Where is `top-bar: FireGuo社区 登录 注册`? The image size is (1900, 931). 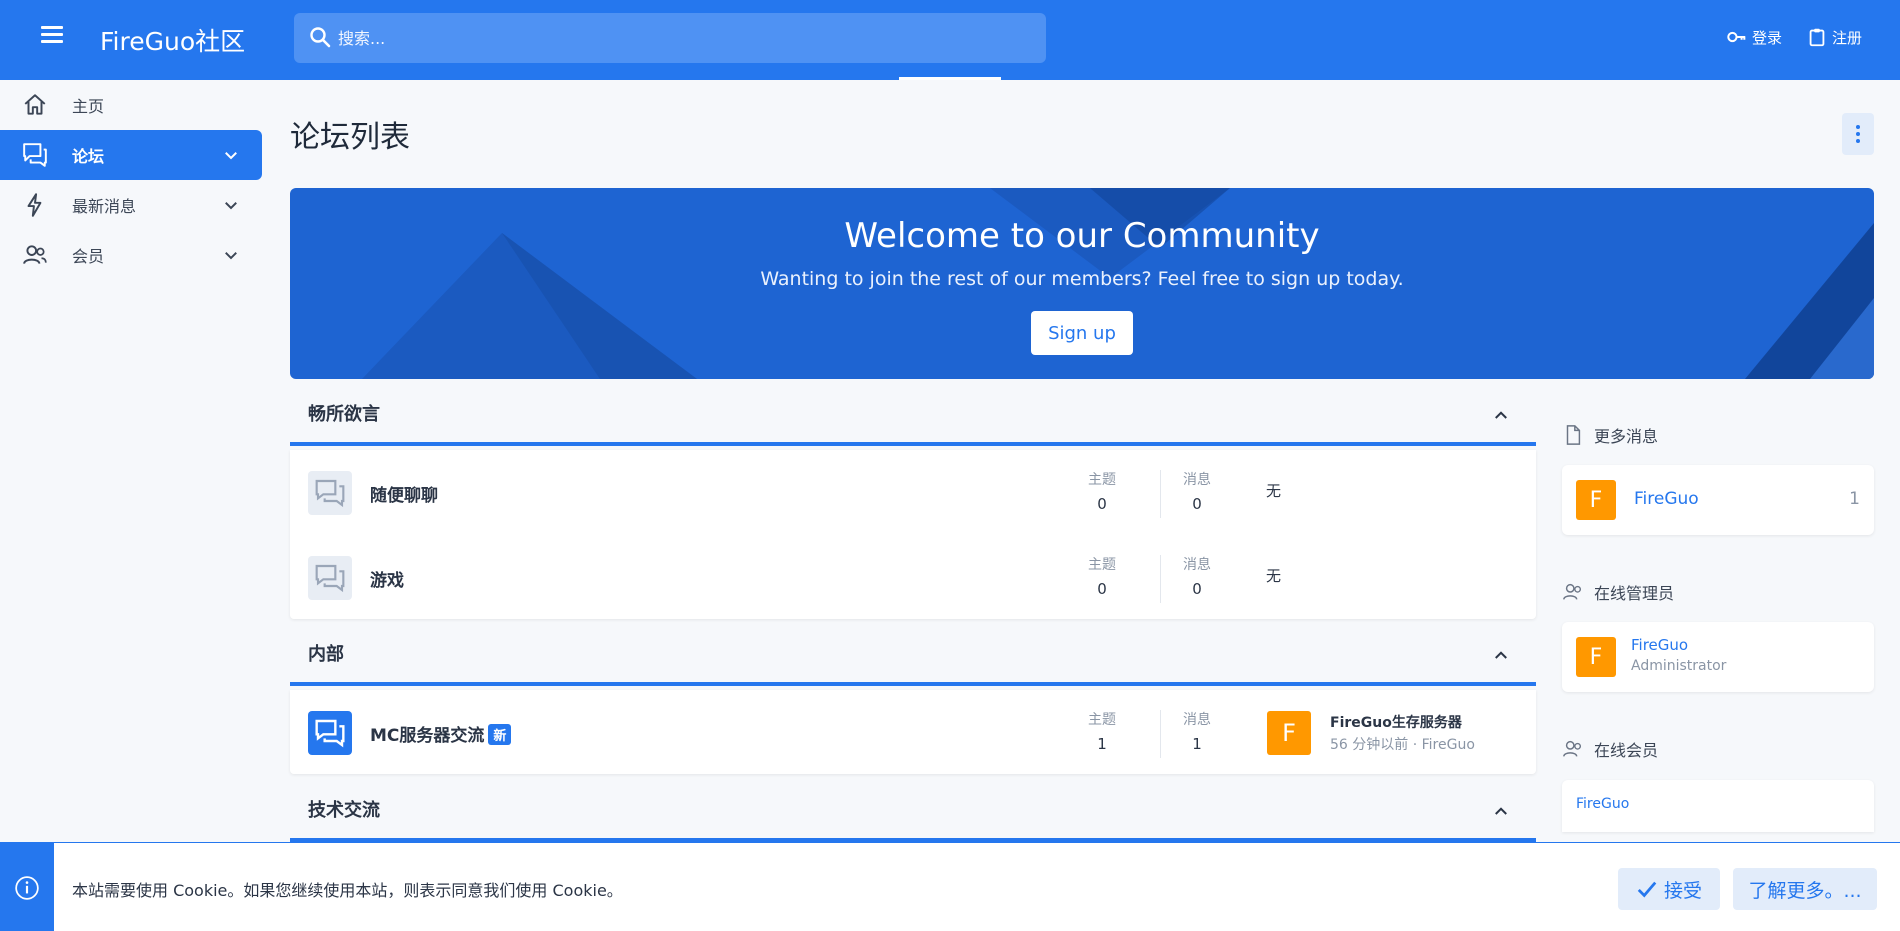
top-bar: FireGuo社区 登录 注册 is located at coordinates (950, 40).